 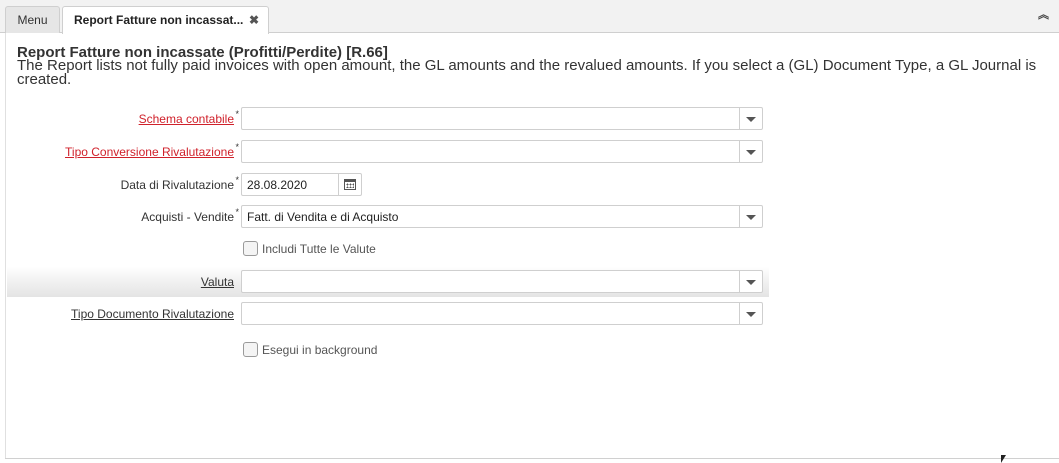 I want to click on collapse-icon: ︽, so click(x=1043, y=15).